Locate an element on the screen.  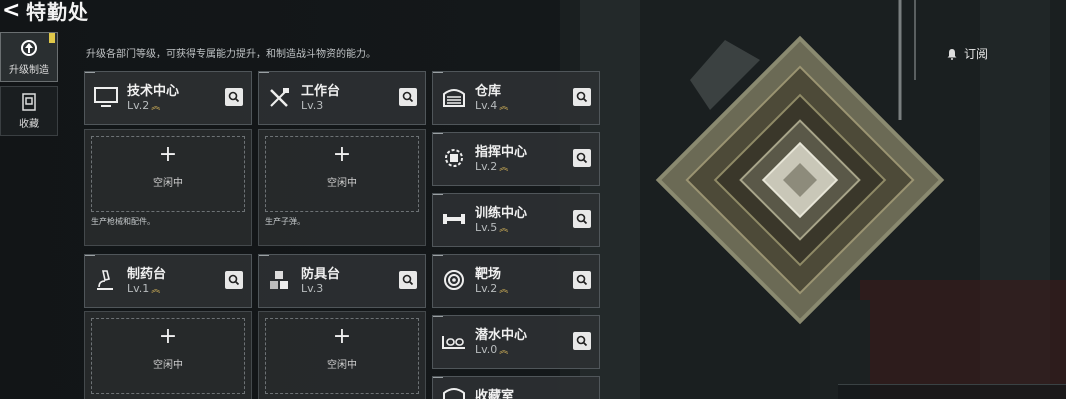
building-name: 仓库 is located at coordinates (488, 91).